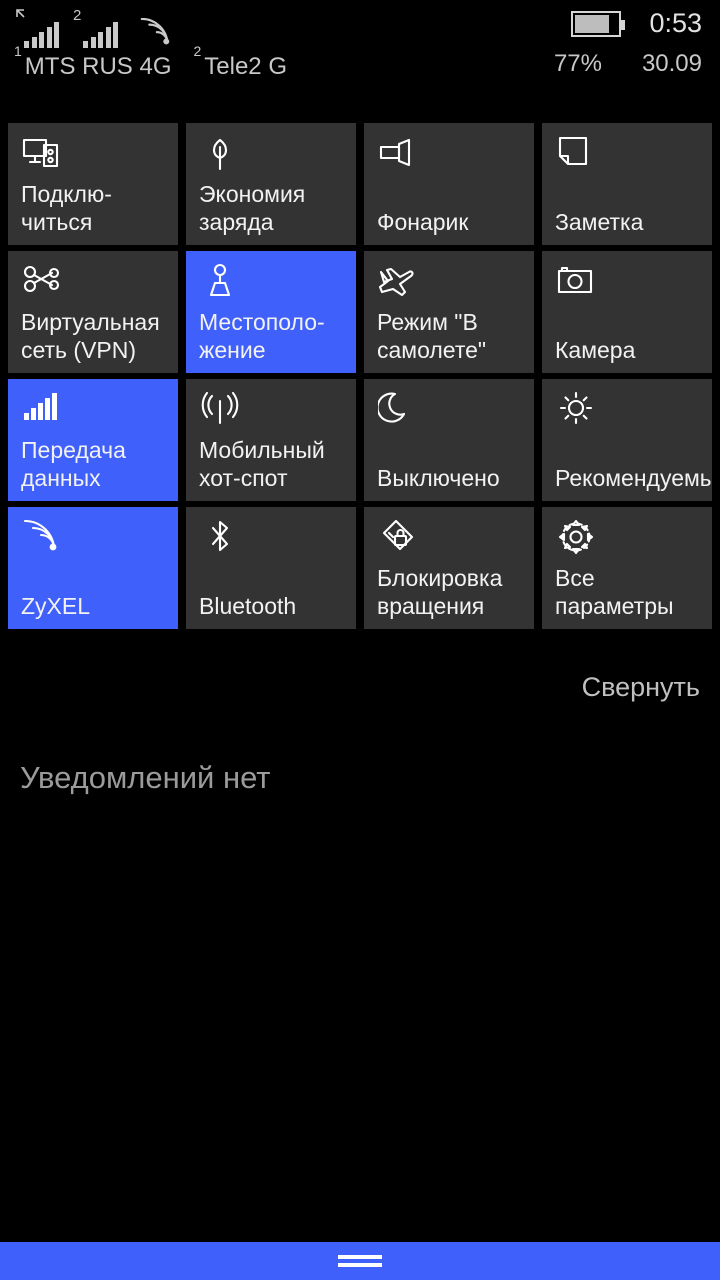 The image size is (720, 1280). I want to click on sim2-signal-bars, so click(100, 35).